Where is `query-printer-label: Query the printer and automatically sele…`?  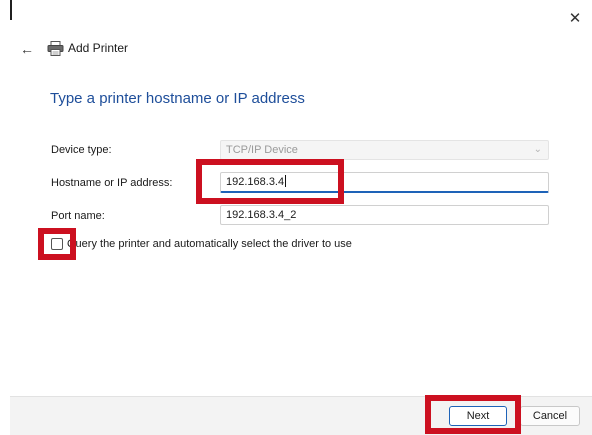 query-printer-label: Query the printer and automatically sele… is located at coordinates (209, 244).